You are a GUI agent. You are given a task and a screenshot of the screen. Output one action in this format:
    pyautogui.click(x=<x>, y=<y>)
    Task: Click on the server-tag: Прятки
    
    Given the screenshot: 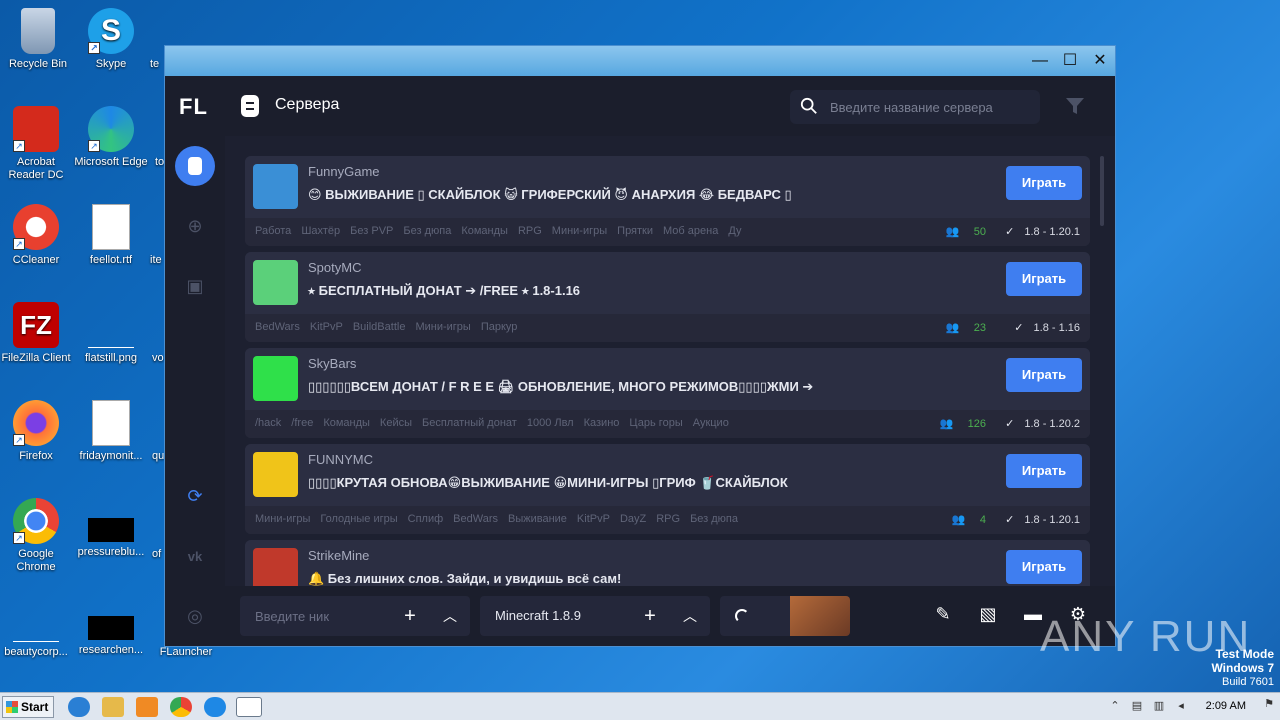 What is the action you would take?
    pyautogui.click(x=635, y=231)
    